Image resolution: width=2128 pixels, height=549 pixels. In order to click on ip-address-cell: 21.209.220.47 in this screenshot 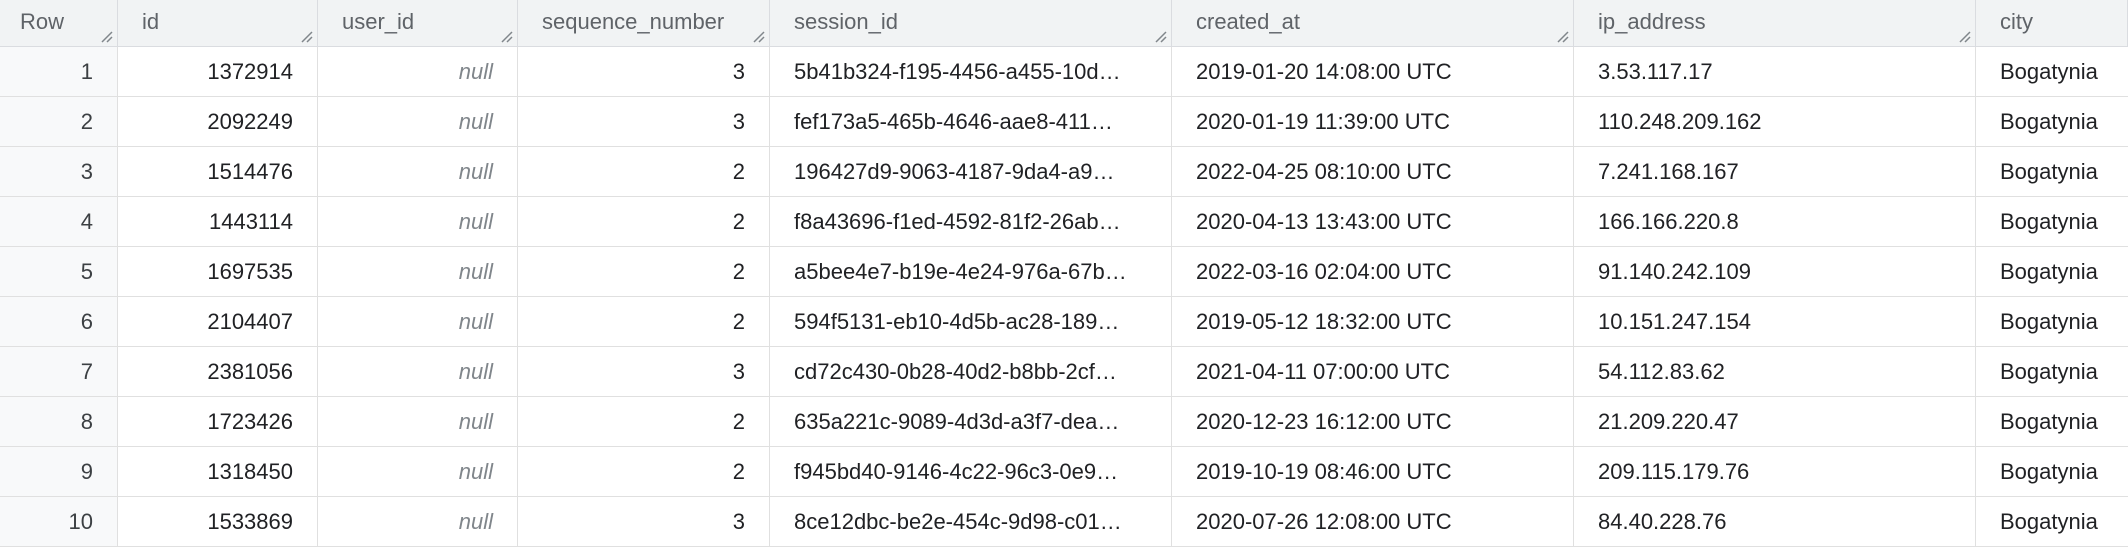, I will do `click(1775, 421)`.